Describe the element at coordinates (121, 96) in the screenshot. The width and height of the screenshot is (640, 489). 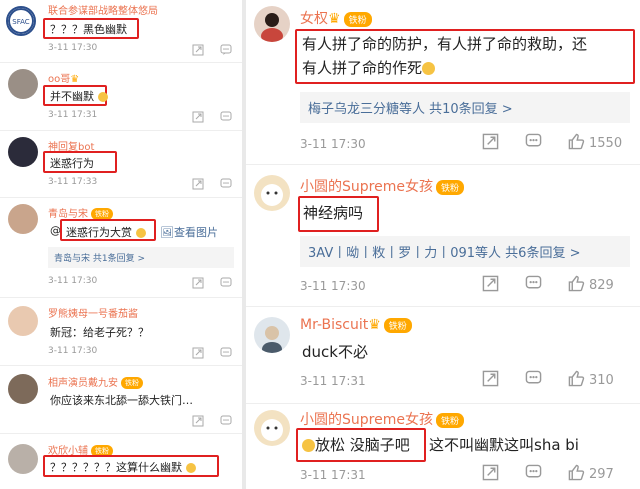
I see `comment-item: oo哥♛ 并不幽默 3-11 17:31` at that location.